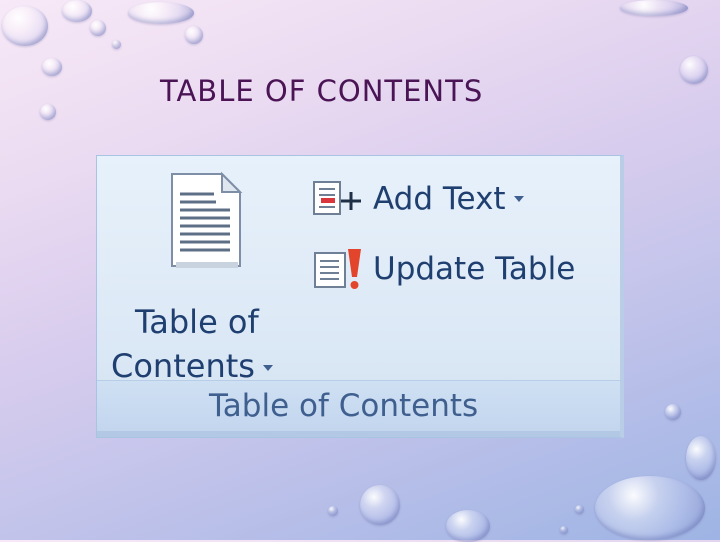 The height and width of the screenshot is (542, 720). I want to click on table-of-contents-label: Table of Contents, so click(206, 344).